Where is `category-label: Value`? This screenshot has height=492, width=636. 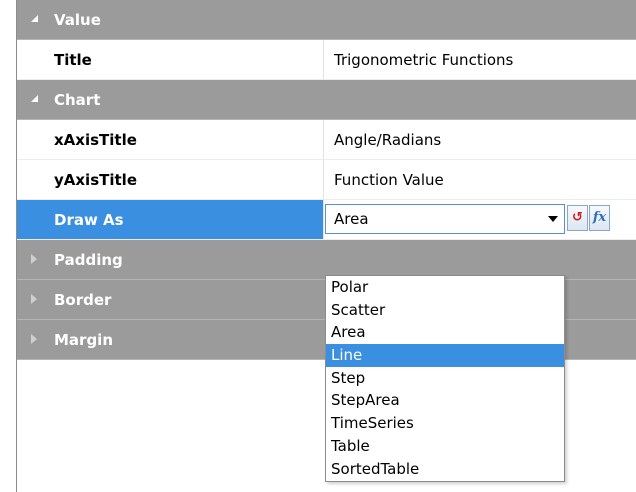 category-label: Value is located at coordinates (77, 20).